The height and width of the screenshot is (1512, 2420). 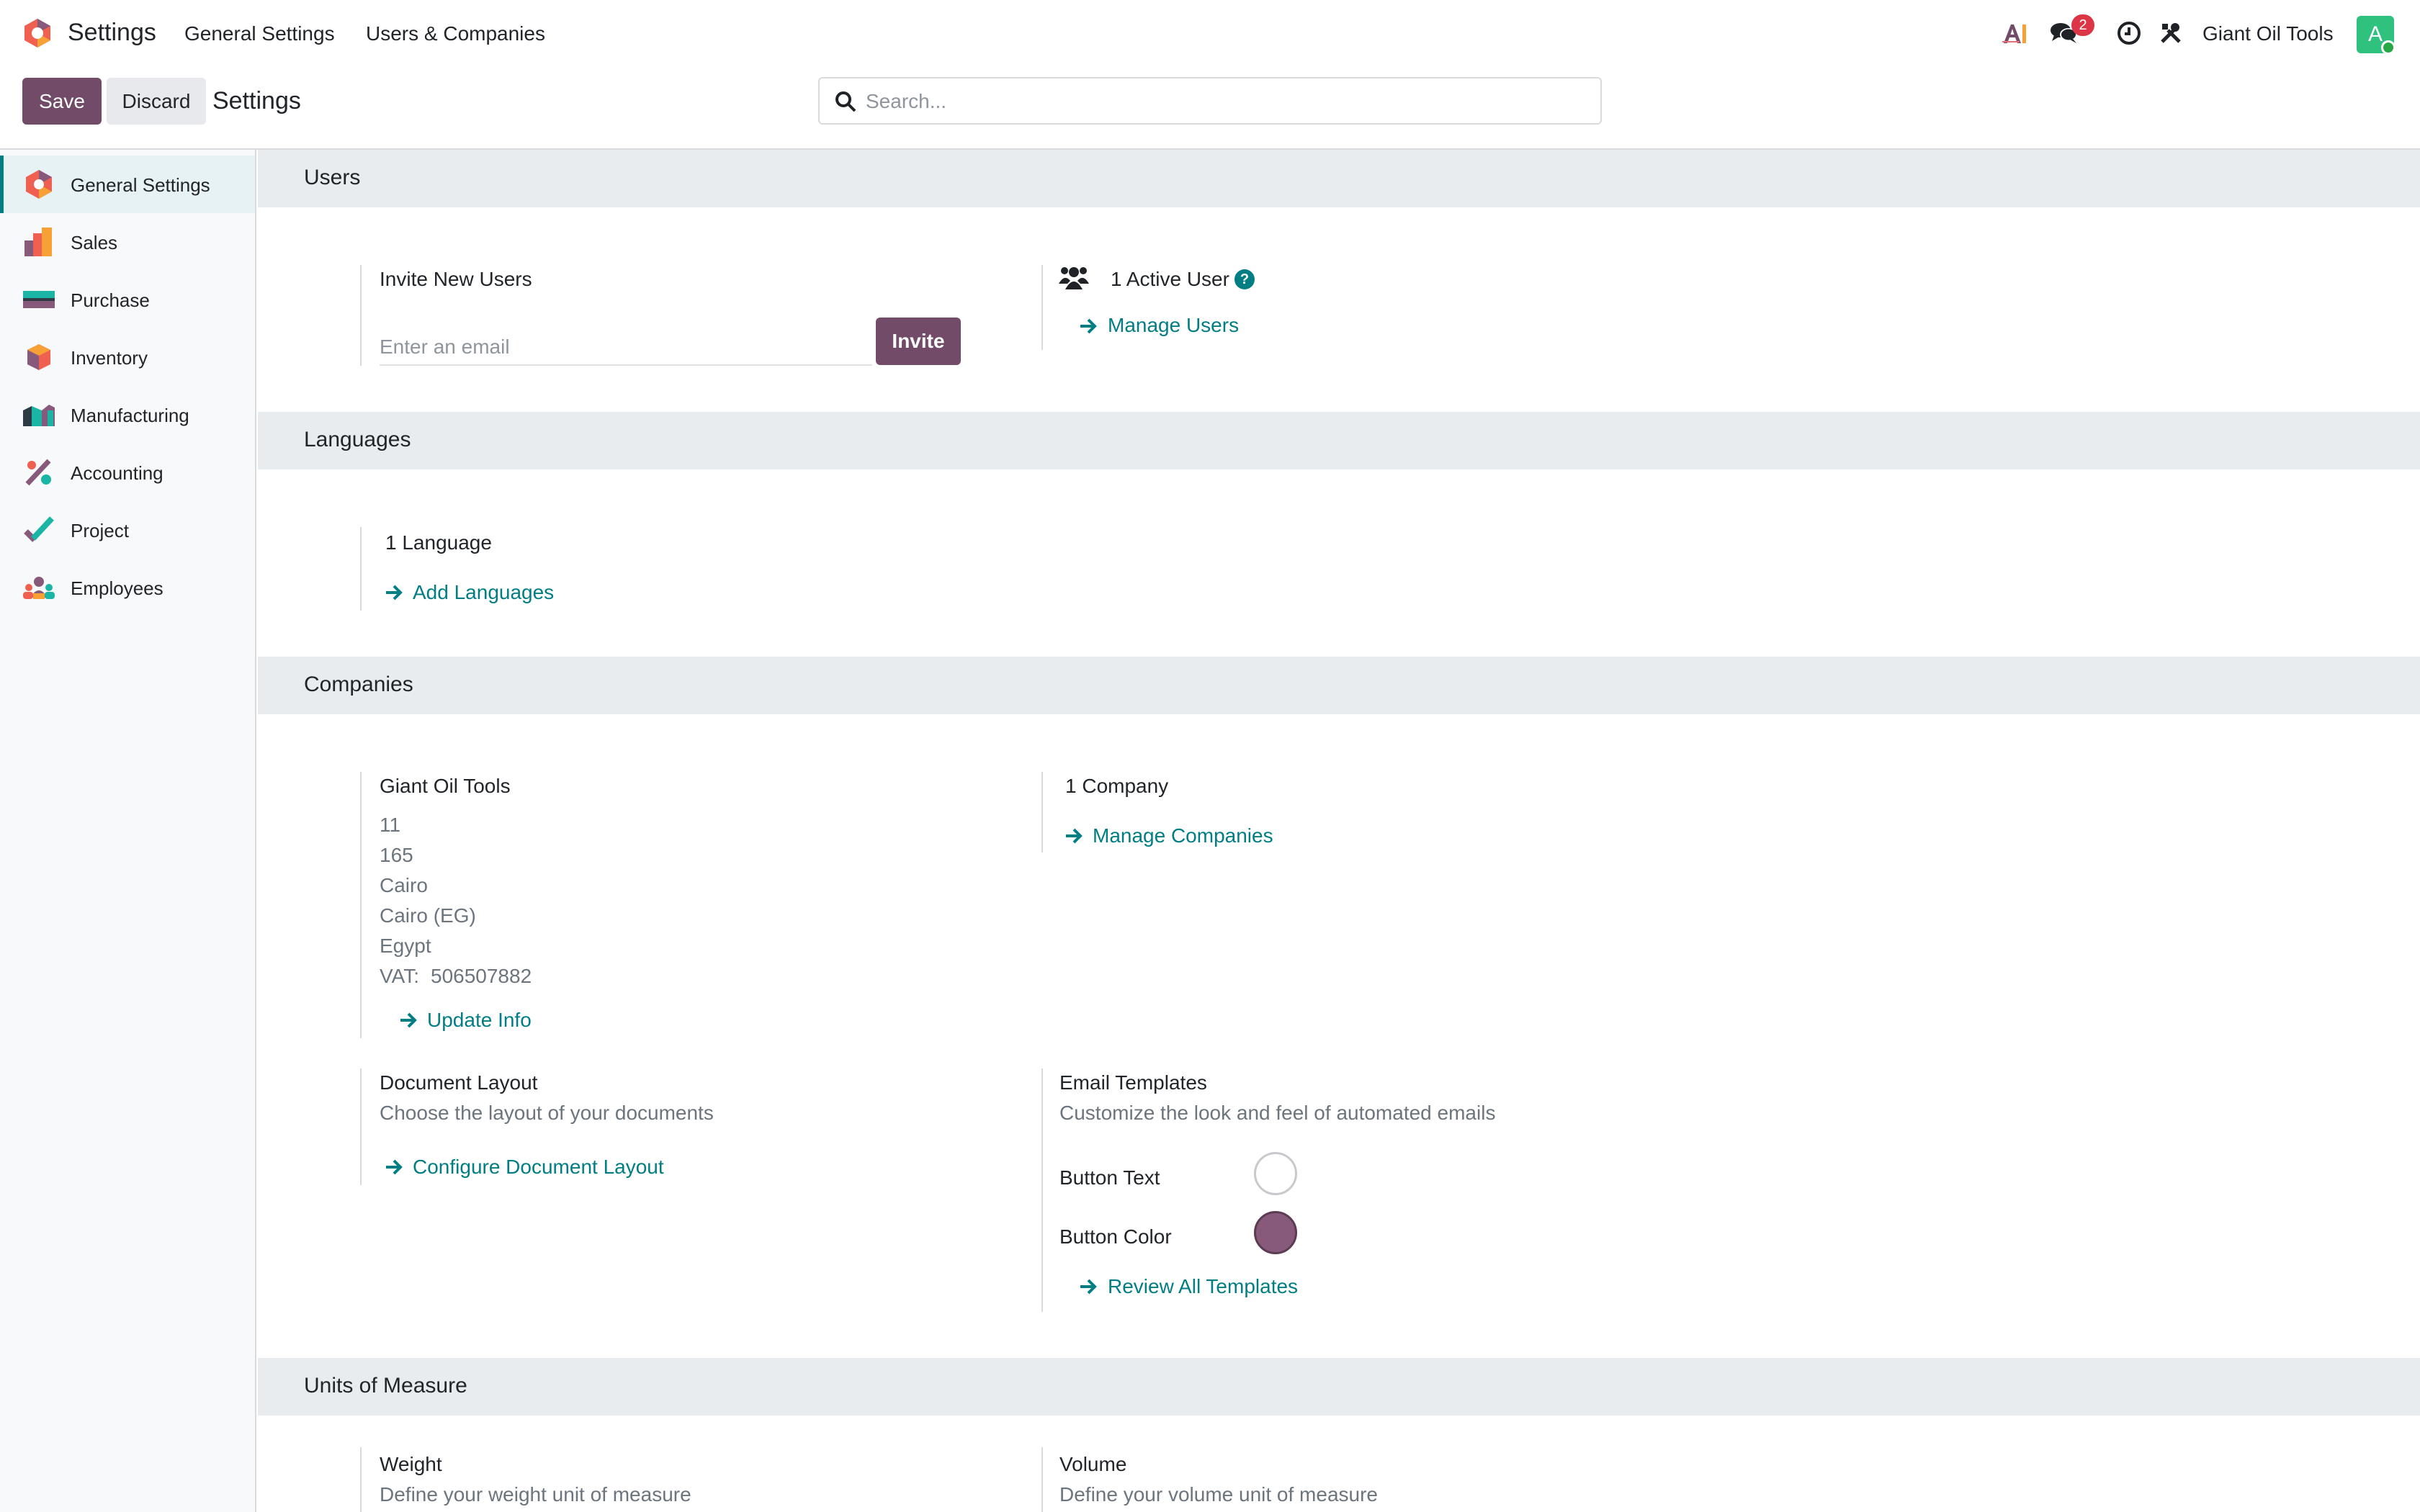 I want to click on weight-title: Weight, so click(x=411, y=1464).